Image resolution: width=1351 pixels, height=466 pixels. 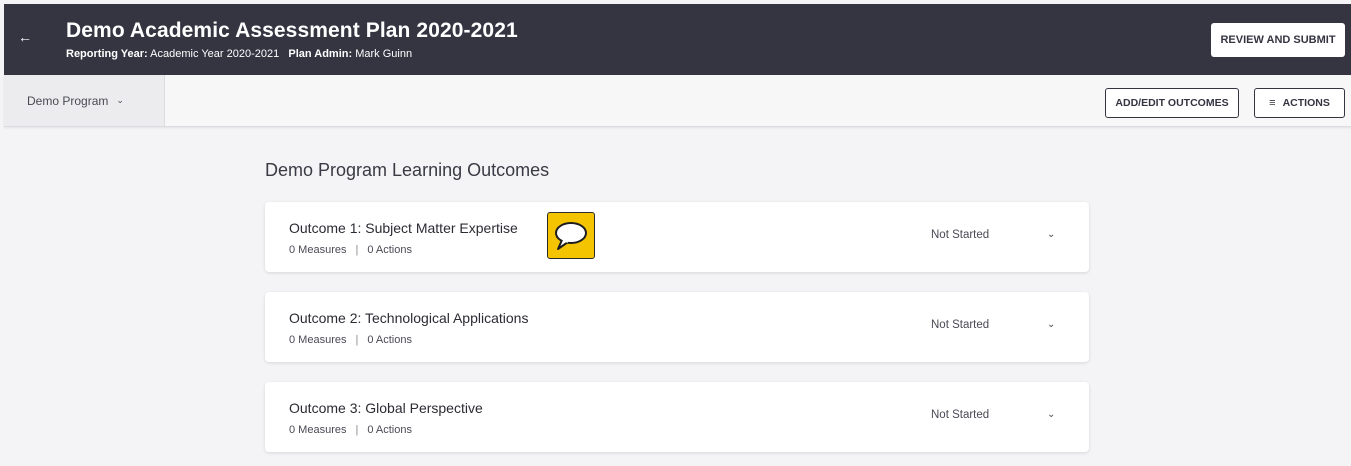 I want to click on program-dropdown-label: Demo Program, so click(x=68, y=100).